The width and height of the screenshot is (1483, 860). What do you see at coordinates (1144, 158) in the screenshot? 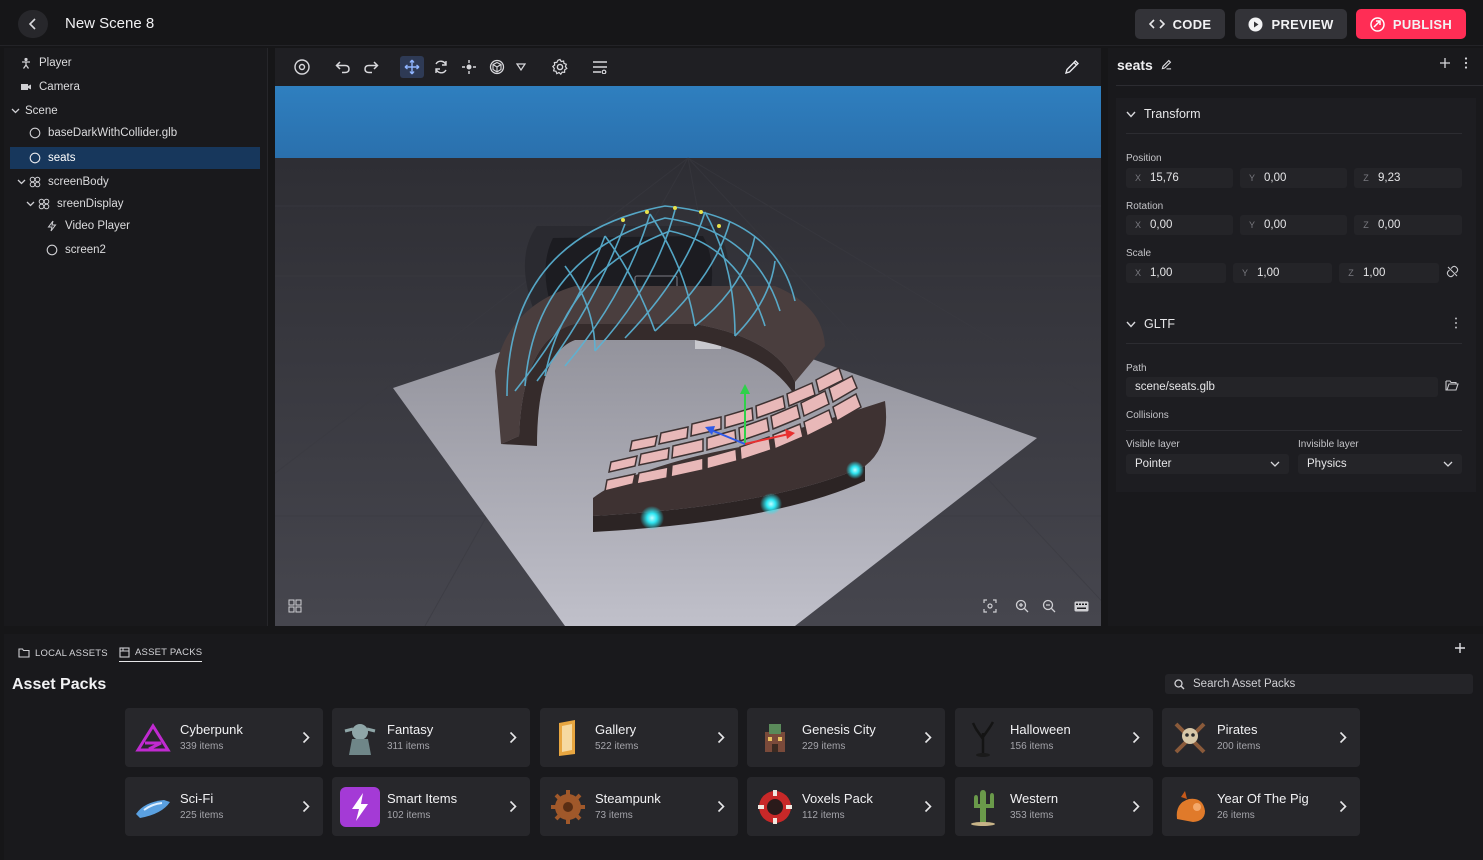
I see `position-label: Position` at bounding box center [1144, 158].